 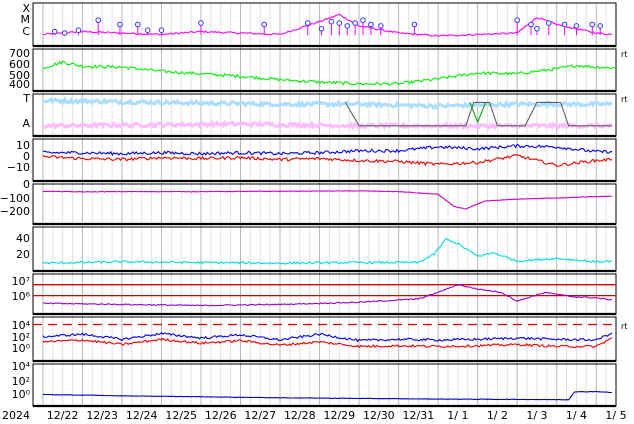 I want to click on panel-frame-proton-flux, so click(x=324, y=339).